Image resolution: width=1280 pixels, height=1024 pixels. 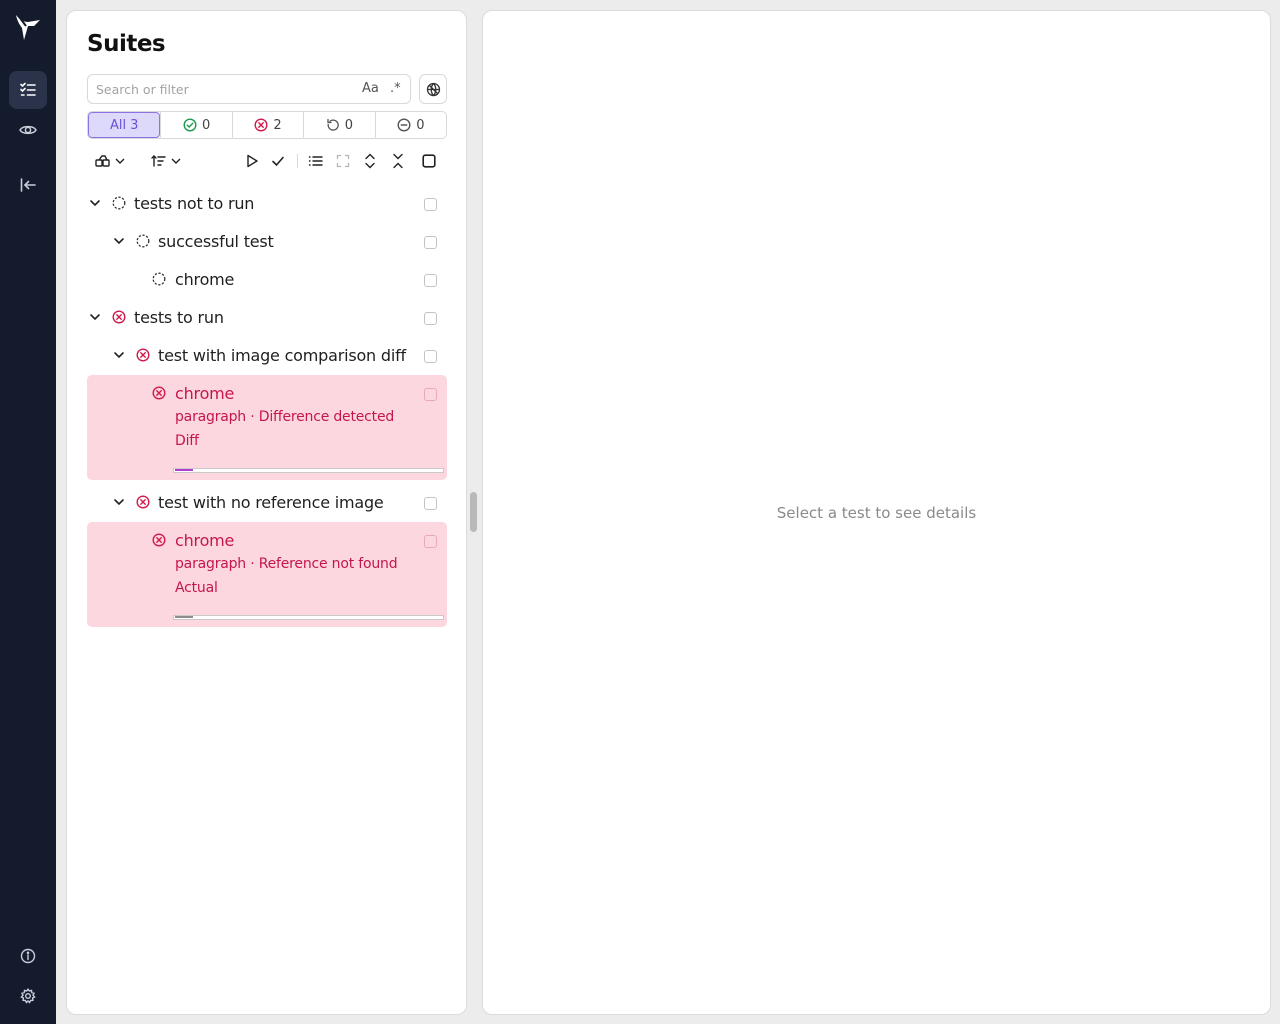 I want to click on tree-item-label: test with no reference image, so click(x=271, y=502).